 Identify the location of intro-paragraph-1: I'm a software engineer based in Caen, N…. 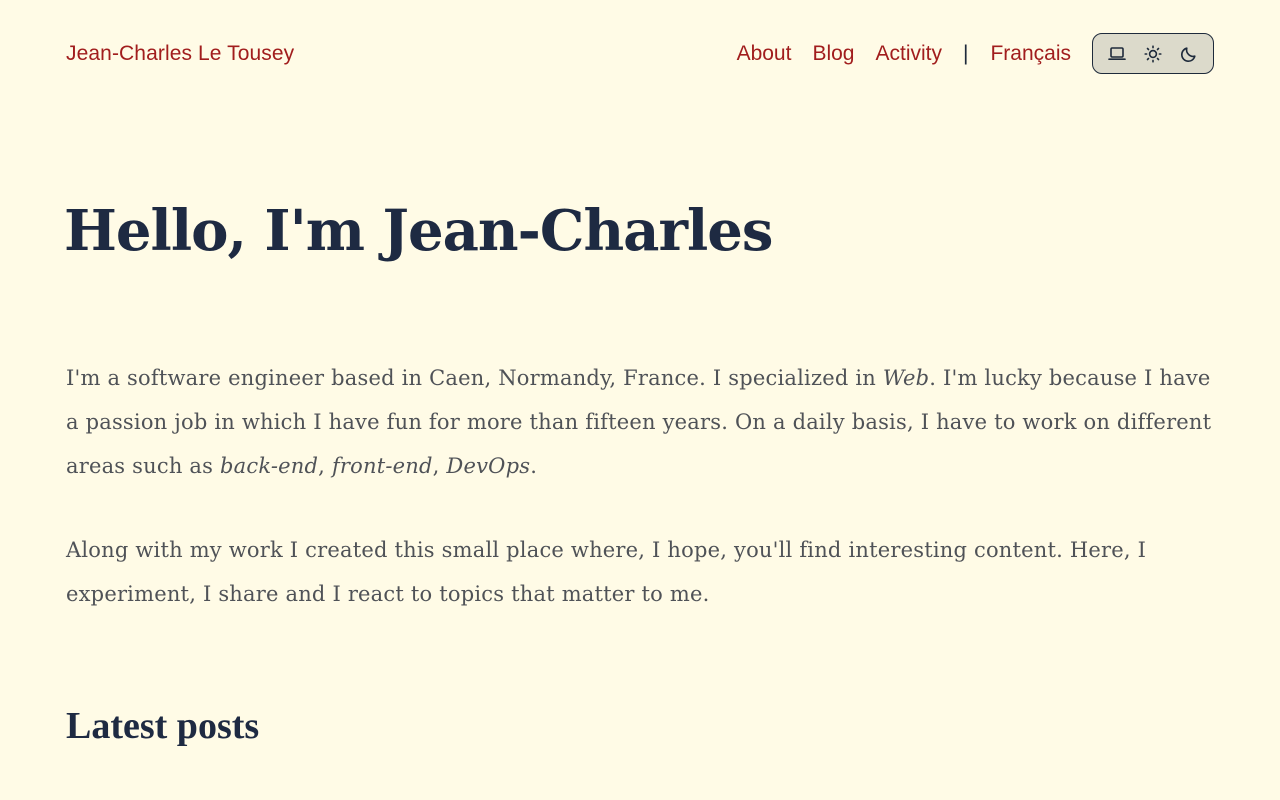
(641, 422).